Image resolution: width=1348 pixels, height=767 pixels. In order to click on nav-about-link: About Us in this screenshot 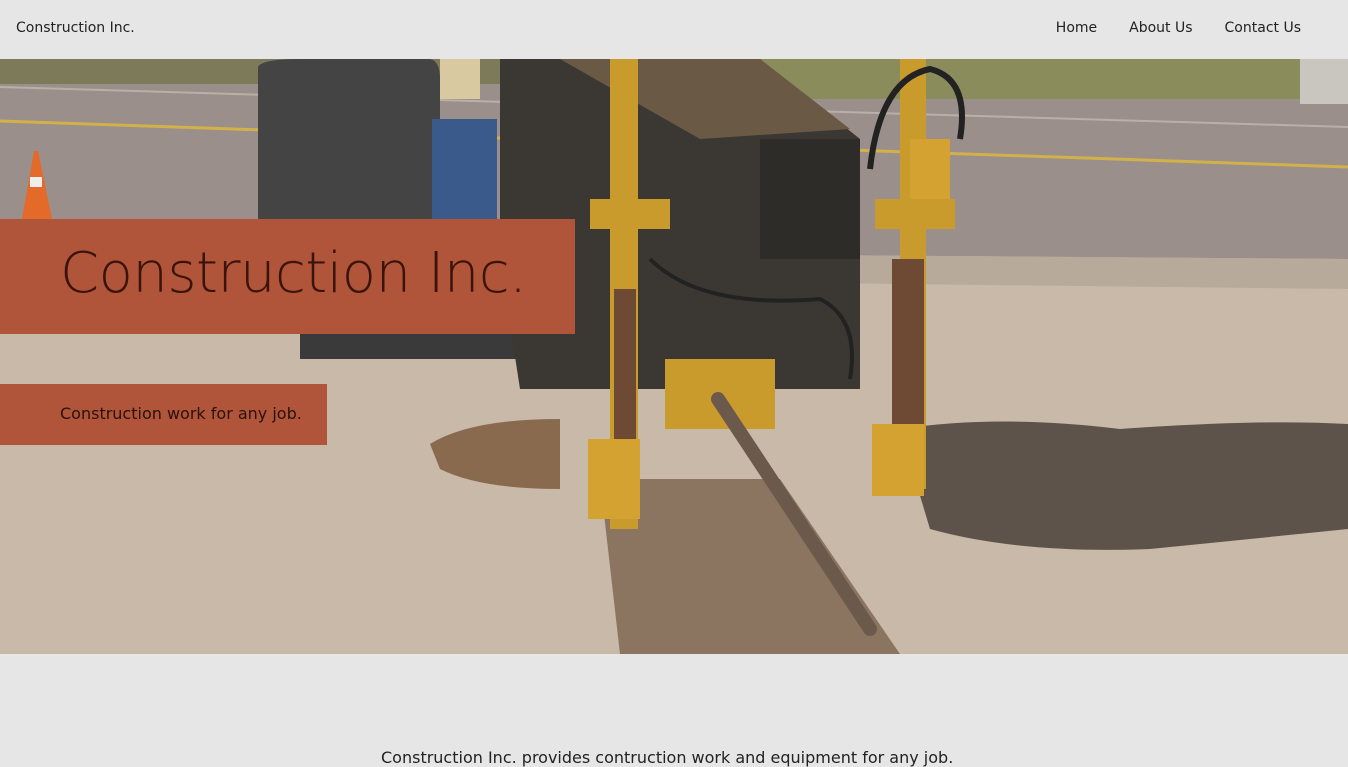, I will do `click(1160, 28)`.